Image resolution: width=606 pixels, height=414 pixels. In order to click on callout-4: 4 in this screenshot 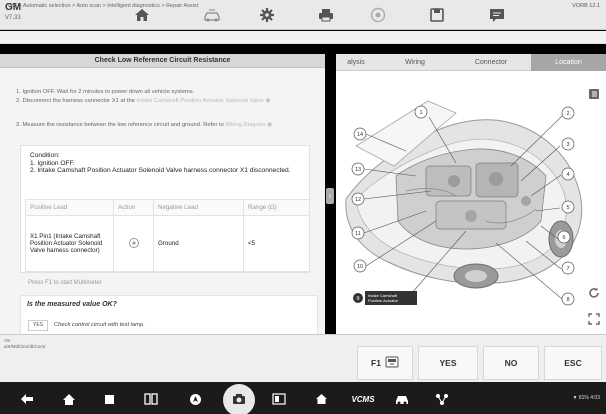, I will do `click(568, 174)`.